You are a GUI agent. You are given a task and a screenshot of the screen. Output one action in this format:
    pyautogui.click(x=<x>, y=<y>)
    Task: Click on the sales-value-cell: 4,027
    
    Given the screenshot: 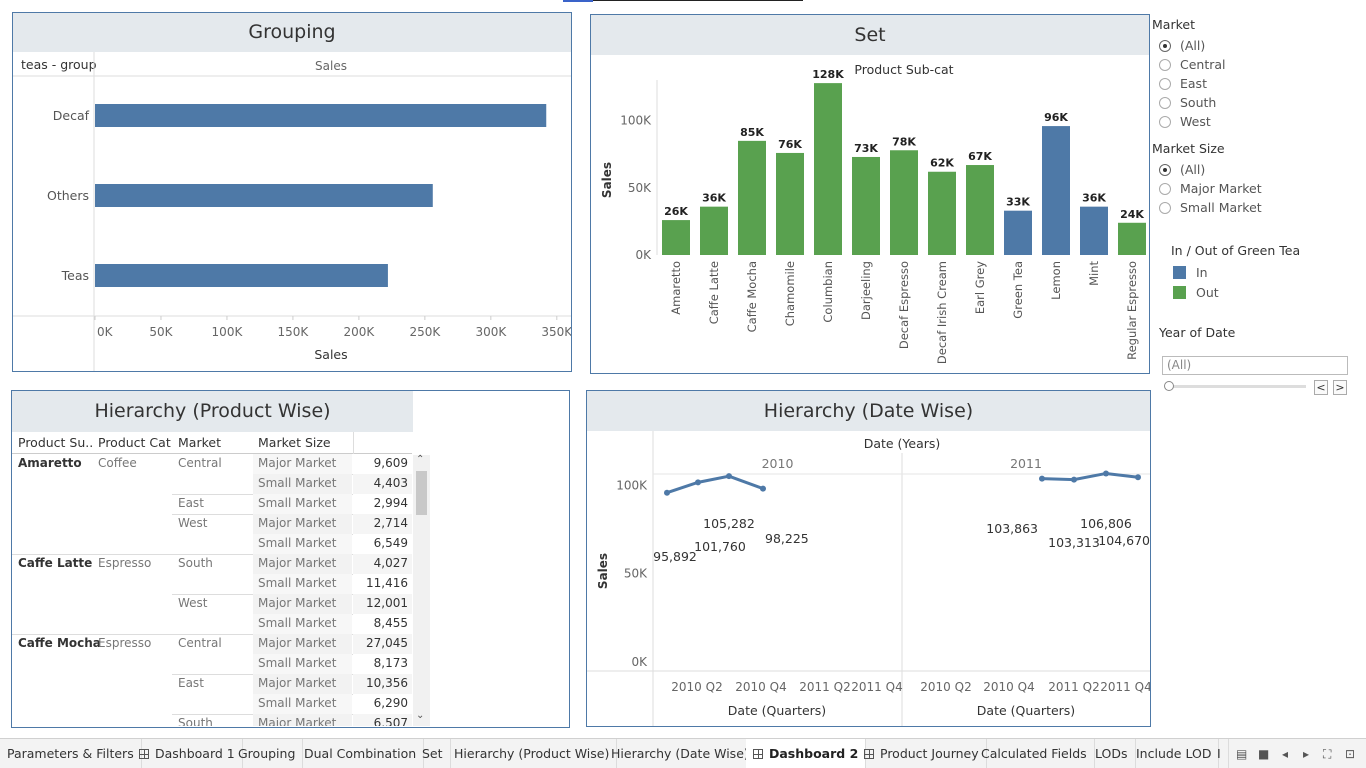 What is the action you would take?
    pyautogui.click(x=382, y=564)
    